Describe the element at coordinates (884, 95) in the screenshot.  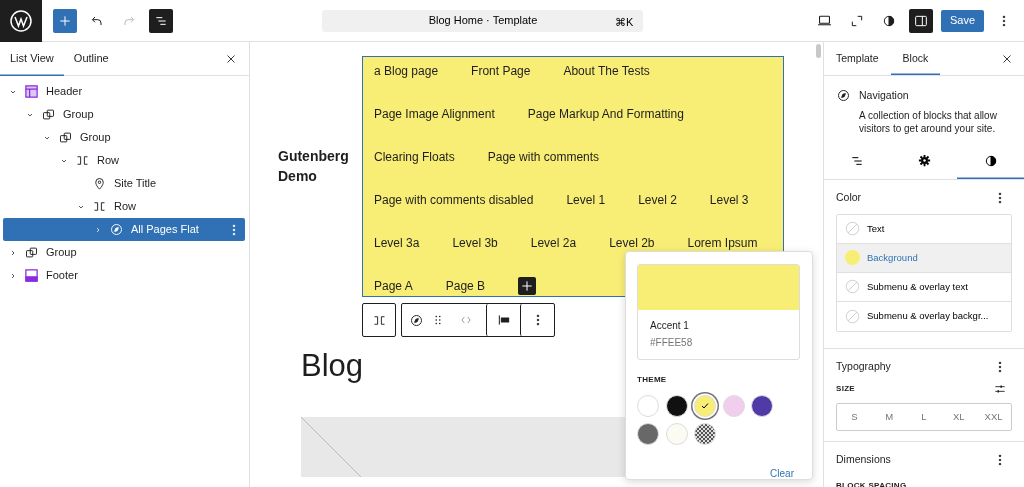
I see `block-title: Navigation` at that location.